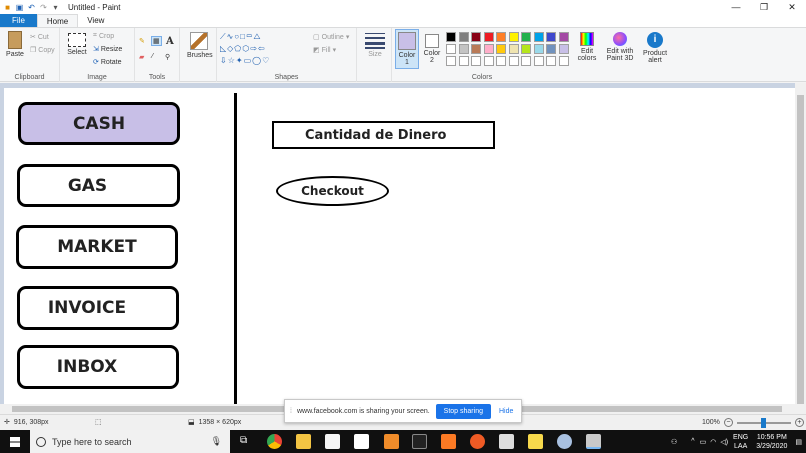  What do you see at coordinates (535, 441) in the screenshot?
I see `sticky-notes-icon` at bounding box center [535, 441].